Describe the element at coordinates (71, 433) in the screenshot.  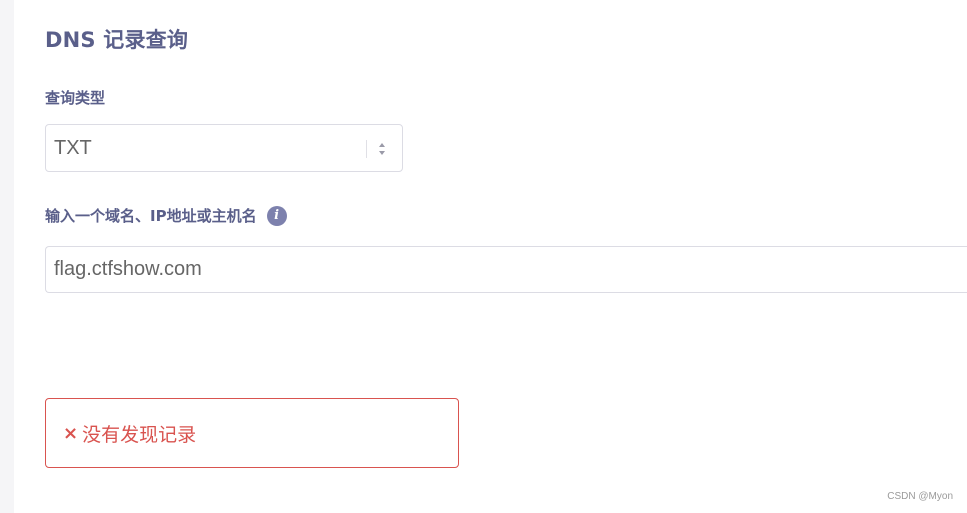
I see `error-x-icon: ×` at that location.